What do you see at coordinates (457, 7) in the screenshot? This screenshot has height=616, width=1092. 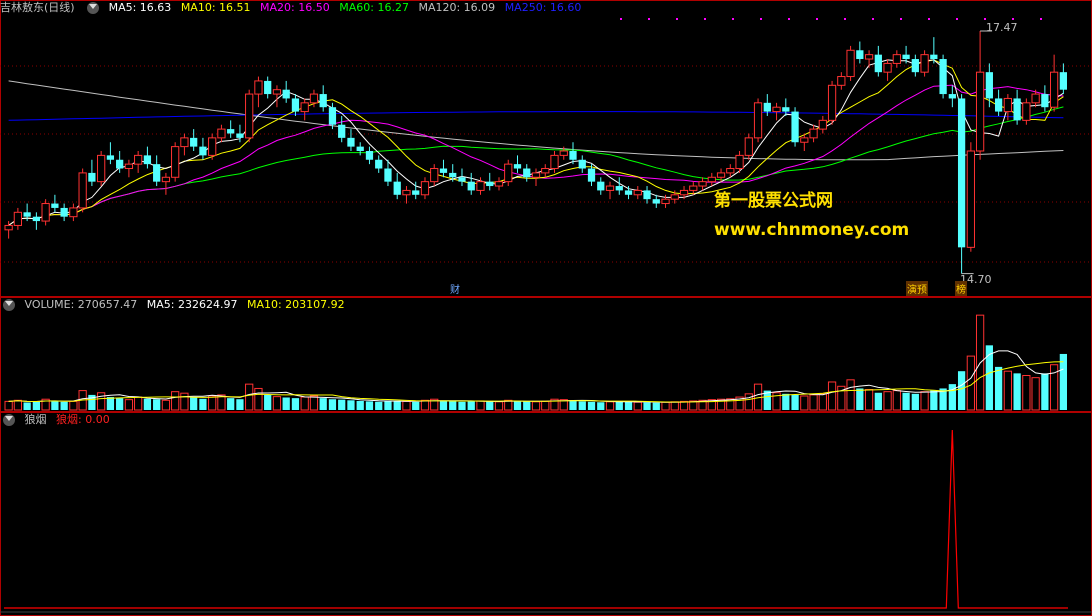 I see `ma120-label: MA120: 16.09` at bounding box center [457, 7].